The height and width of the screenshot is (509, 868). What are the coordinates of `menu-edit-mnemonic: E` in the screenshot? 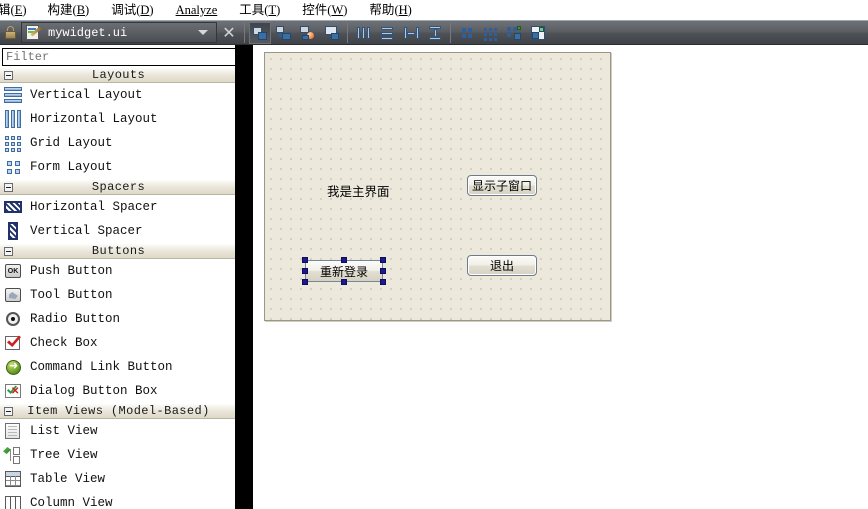 It's located at (18, 10).